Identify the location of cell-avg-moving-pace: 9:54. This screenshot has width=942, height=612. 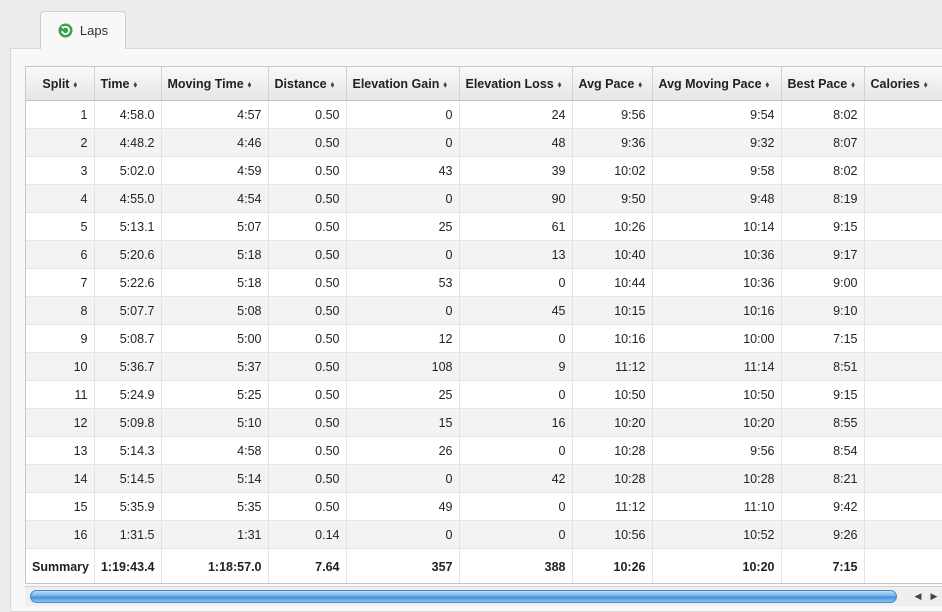
(717, 114).